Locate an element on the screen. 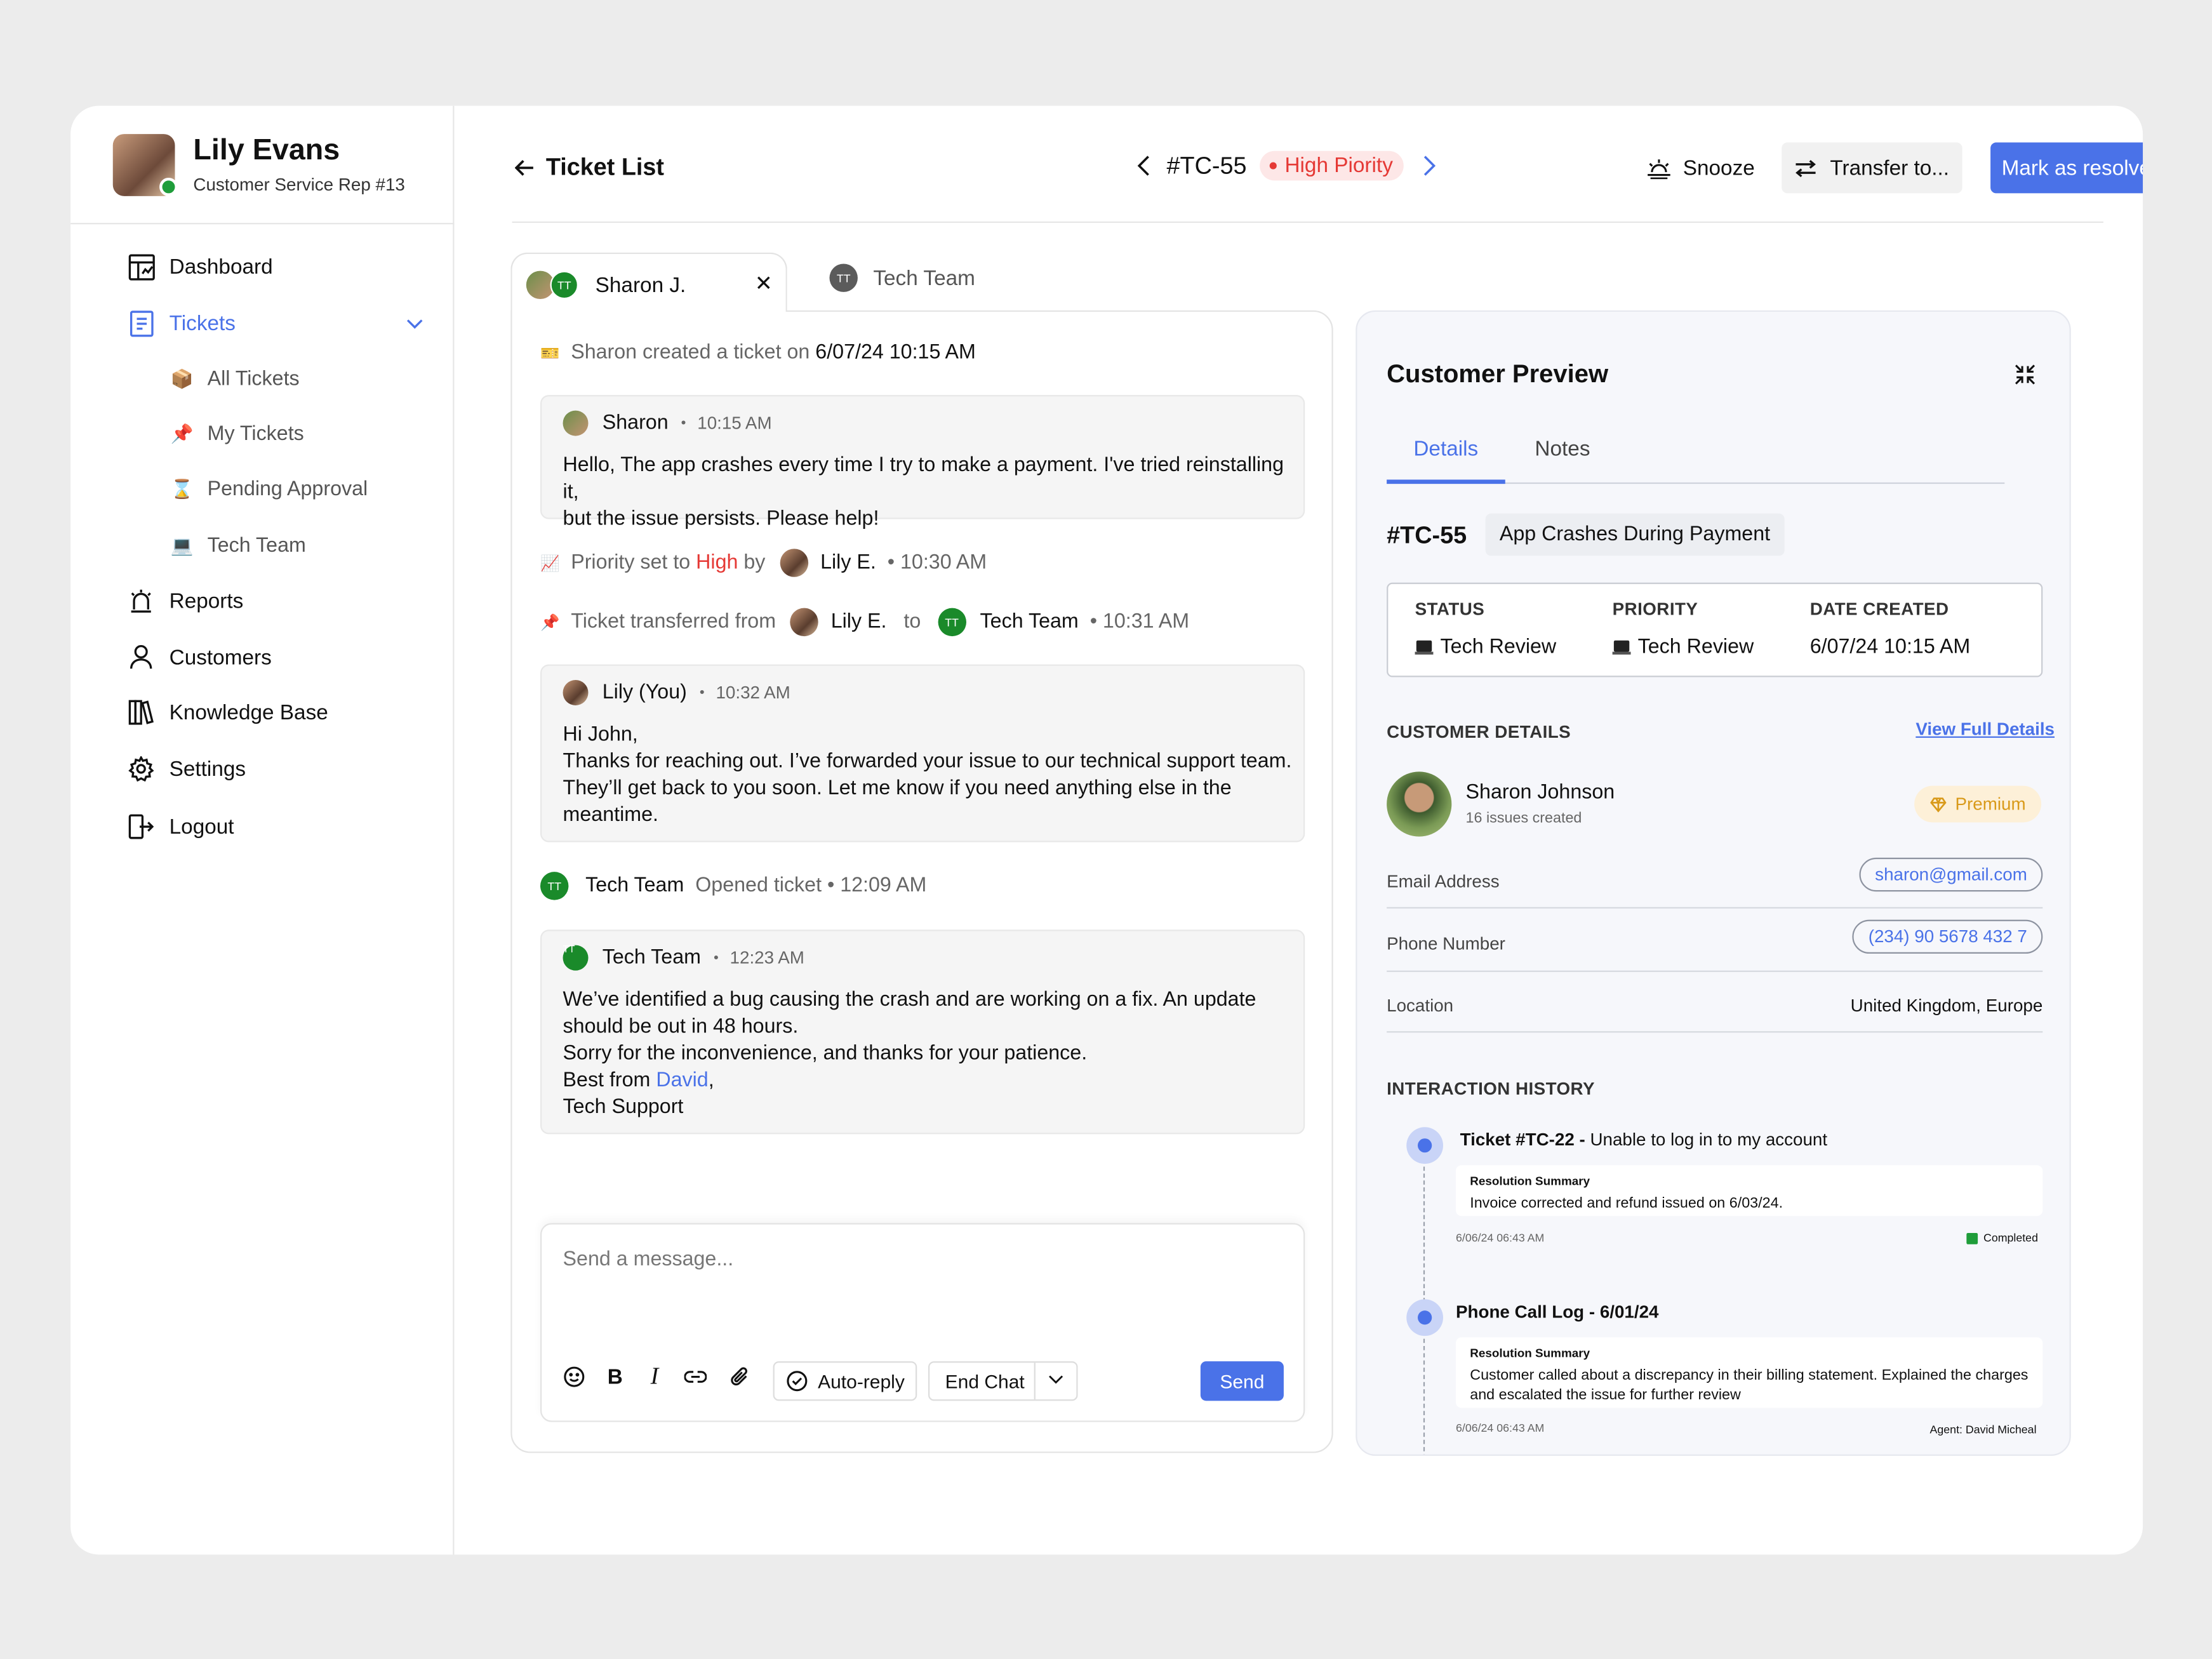 This screenshot has width=2212, height=1659. priority-field: PRIORITY Tech Review is located at coordinates (1683, 629).